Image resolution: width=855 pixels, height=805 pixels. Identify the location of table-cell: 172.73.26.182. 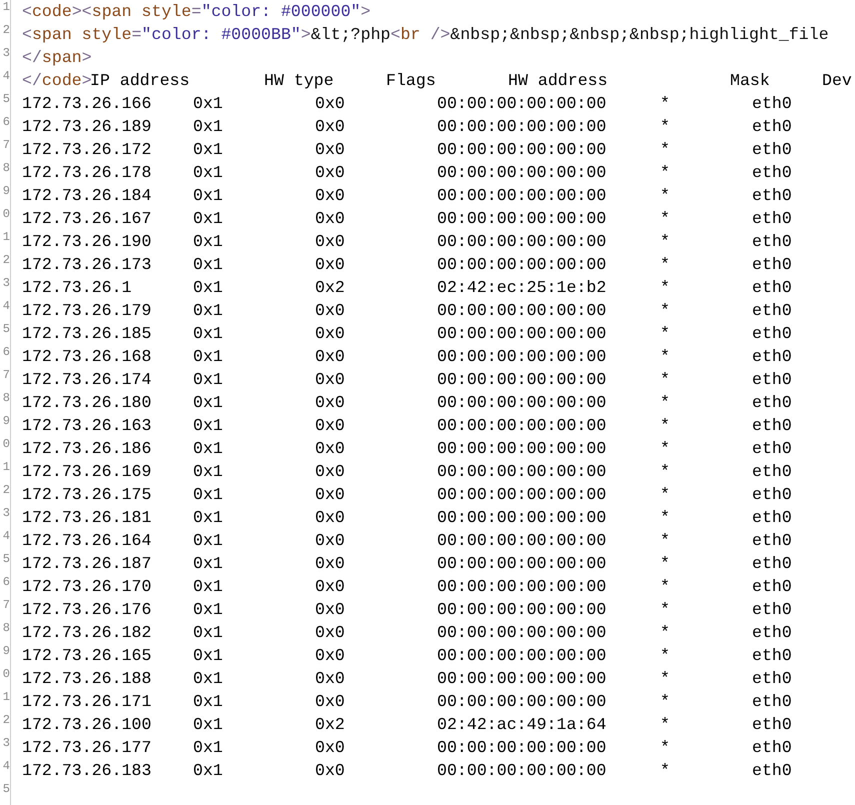
(87, 632).